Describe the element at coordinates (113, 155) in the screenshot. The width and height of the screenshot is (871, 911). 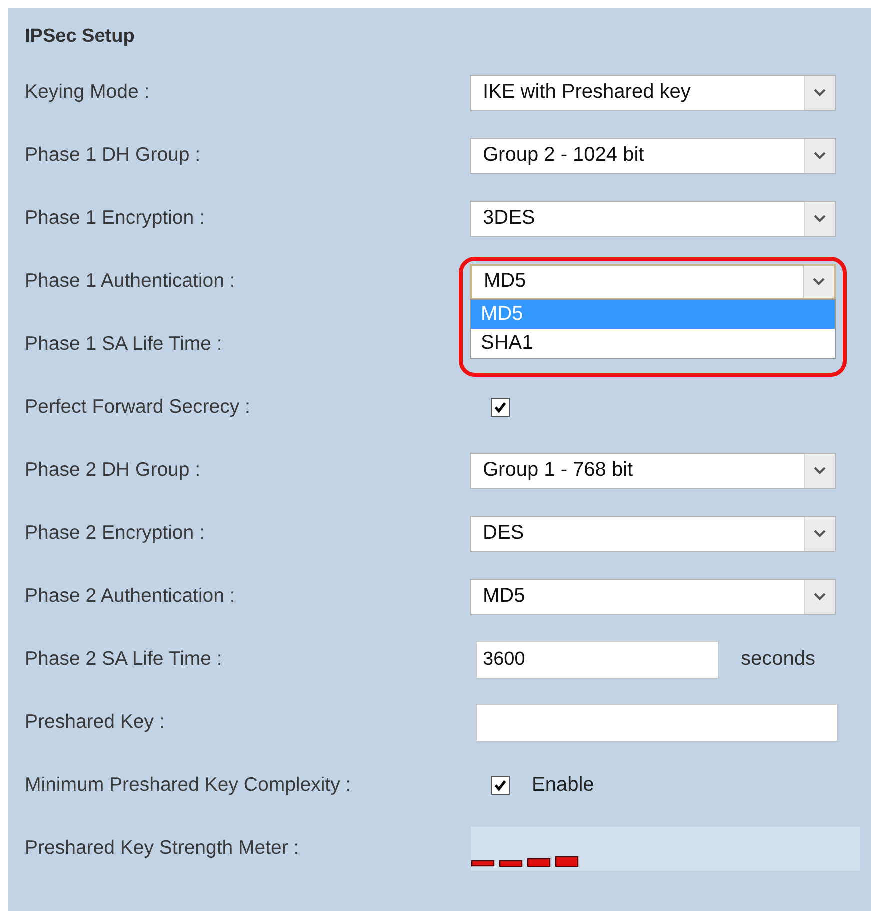
I see `field-label: Phase 1 DH Group :` at that location.